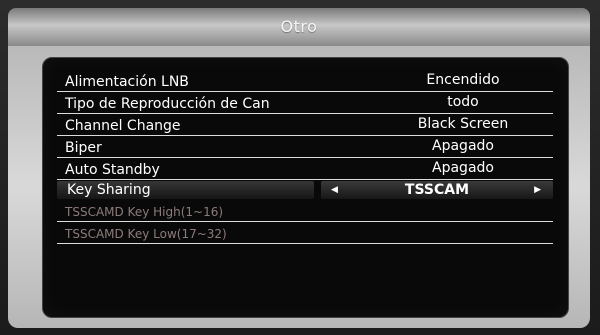 This screenshot has width=600, height=335. What do you see at coordinates (146, 234) in the screenshot?
I see `setting-label: TSSCAMD Key Low(17~32)` at bounding box center [146, 234].